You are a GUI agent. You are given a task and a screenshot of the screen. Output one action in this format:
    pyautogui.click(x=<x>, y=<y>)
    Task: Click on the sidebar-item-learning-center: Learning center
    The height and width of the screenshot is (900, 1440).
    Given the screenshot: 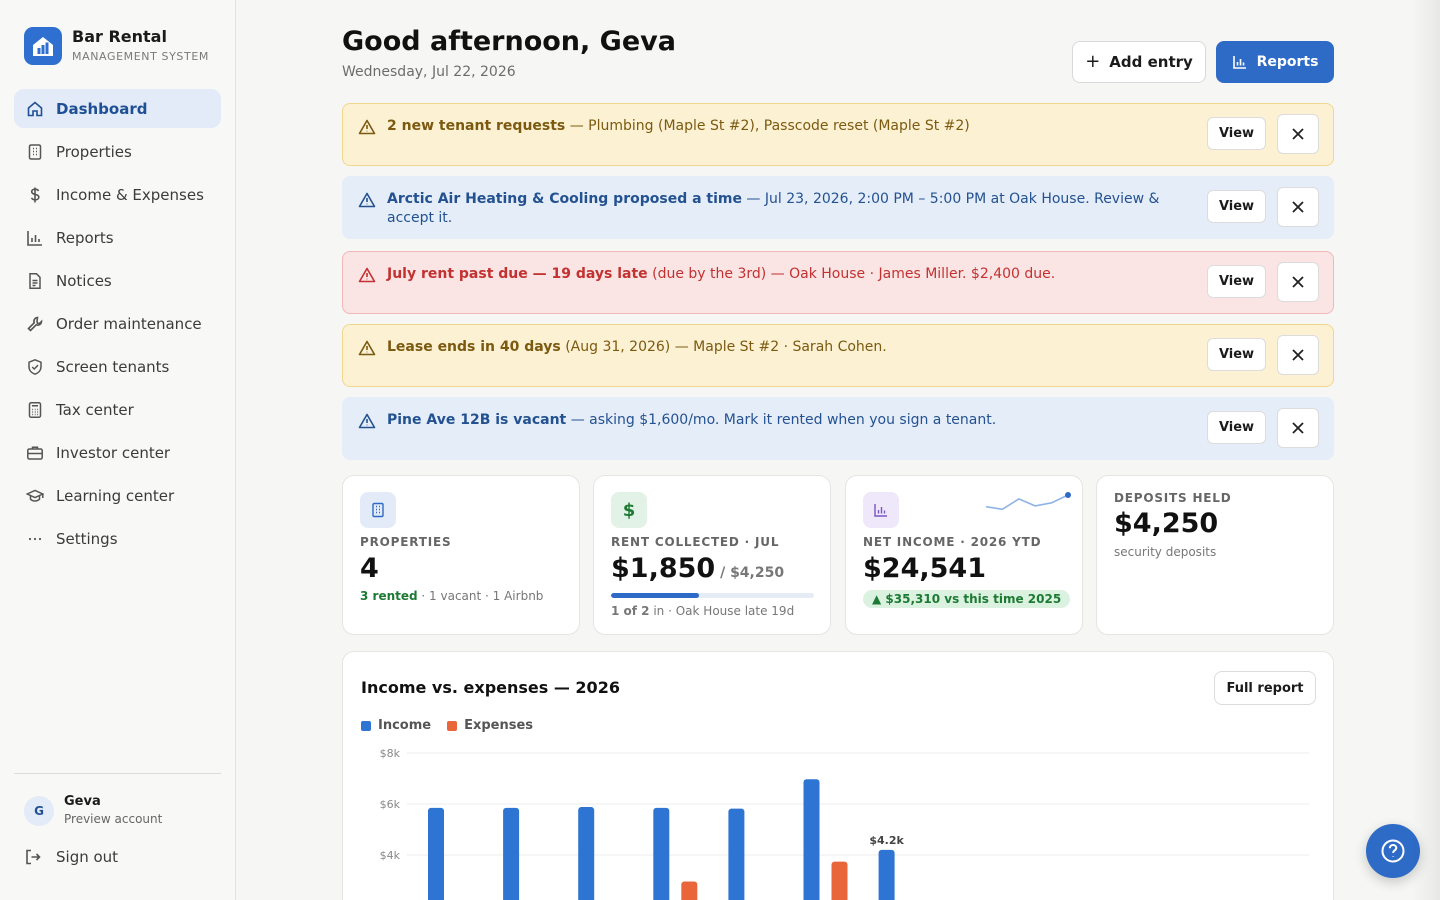 What is the action you would take?
    pyautogui.click(x=117, y=495)
    